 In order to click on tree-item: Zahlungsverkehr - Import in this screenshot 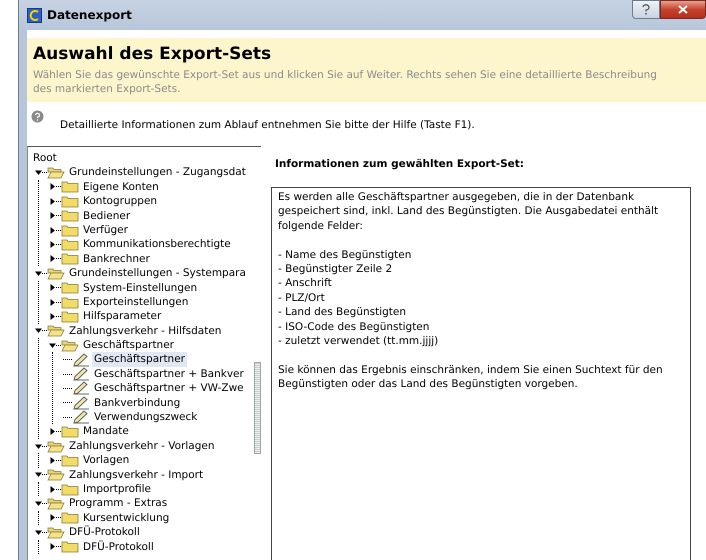, I will do `click(136, 475)`.